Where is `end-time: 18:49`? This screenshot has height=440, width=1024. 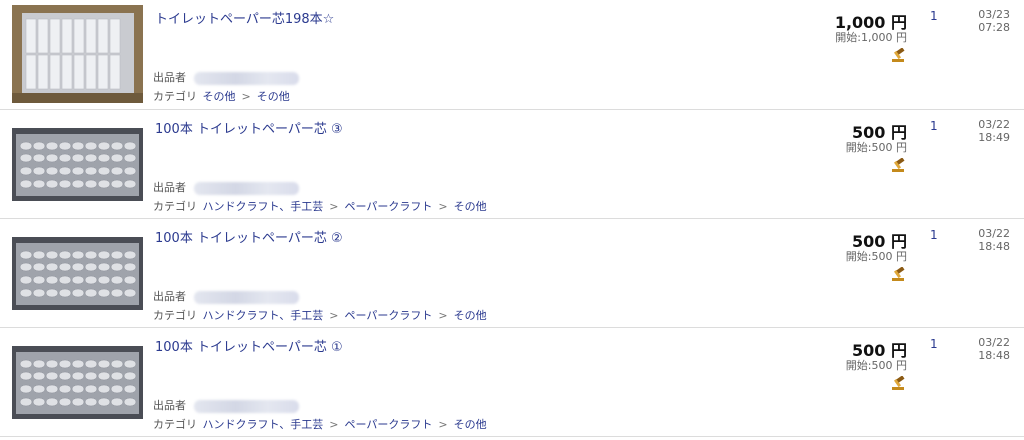 end-time: 18:49 is located at coordinates (994, 137).